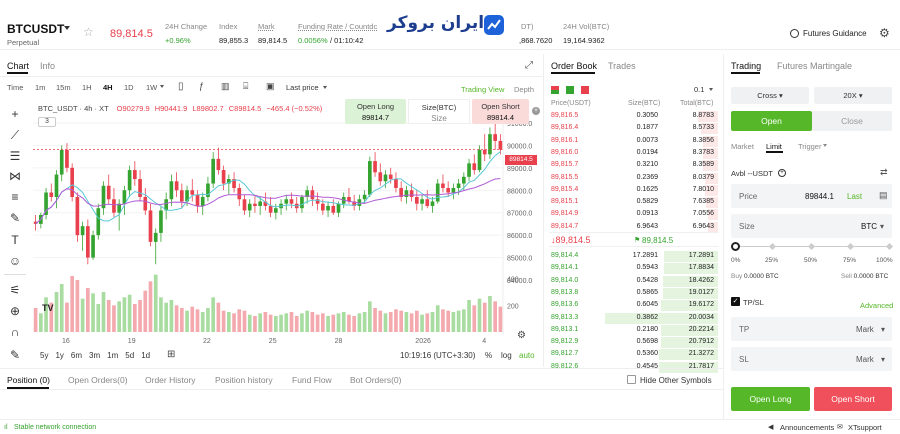 This screenshot has width=900, height=434. I want to click on percent-toggle: %, so click(488, 355).